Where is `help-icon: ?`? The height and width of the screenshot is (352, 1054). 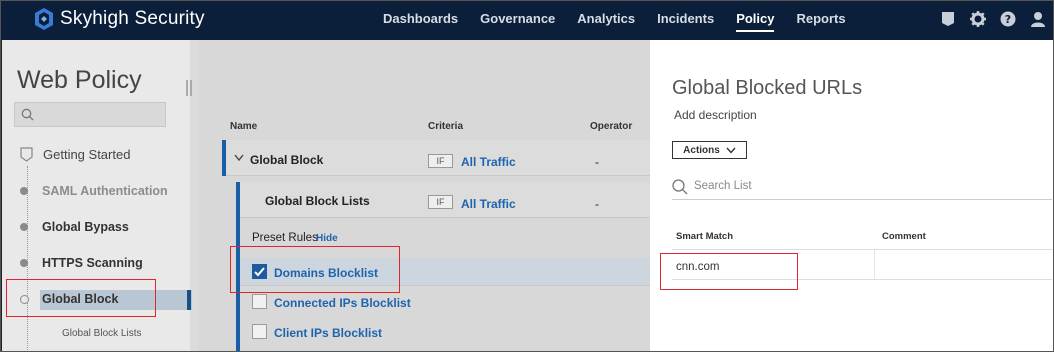
help-icon: ? is located at coordinates (1008, 19).